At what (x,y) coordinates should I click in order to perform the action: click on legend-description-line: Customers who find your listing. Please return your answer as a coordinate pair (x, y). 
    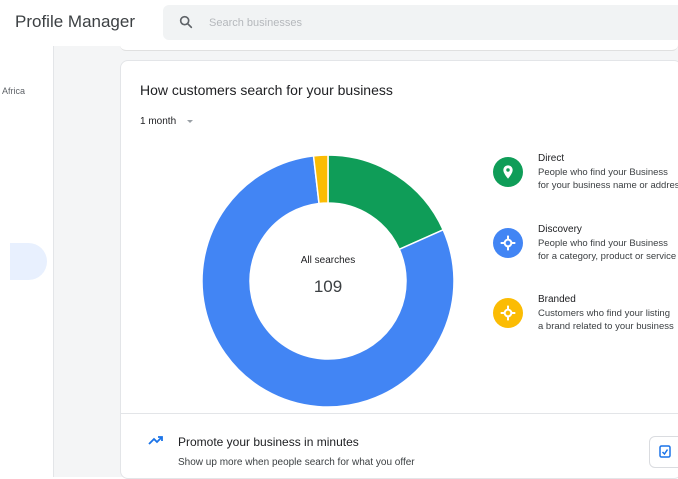
    Looking at the image, I should click on (604, 313).